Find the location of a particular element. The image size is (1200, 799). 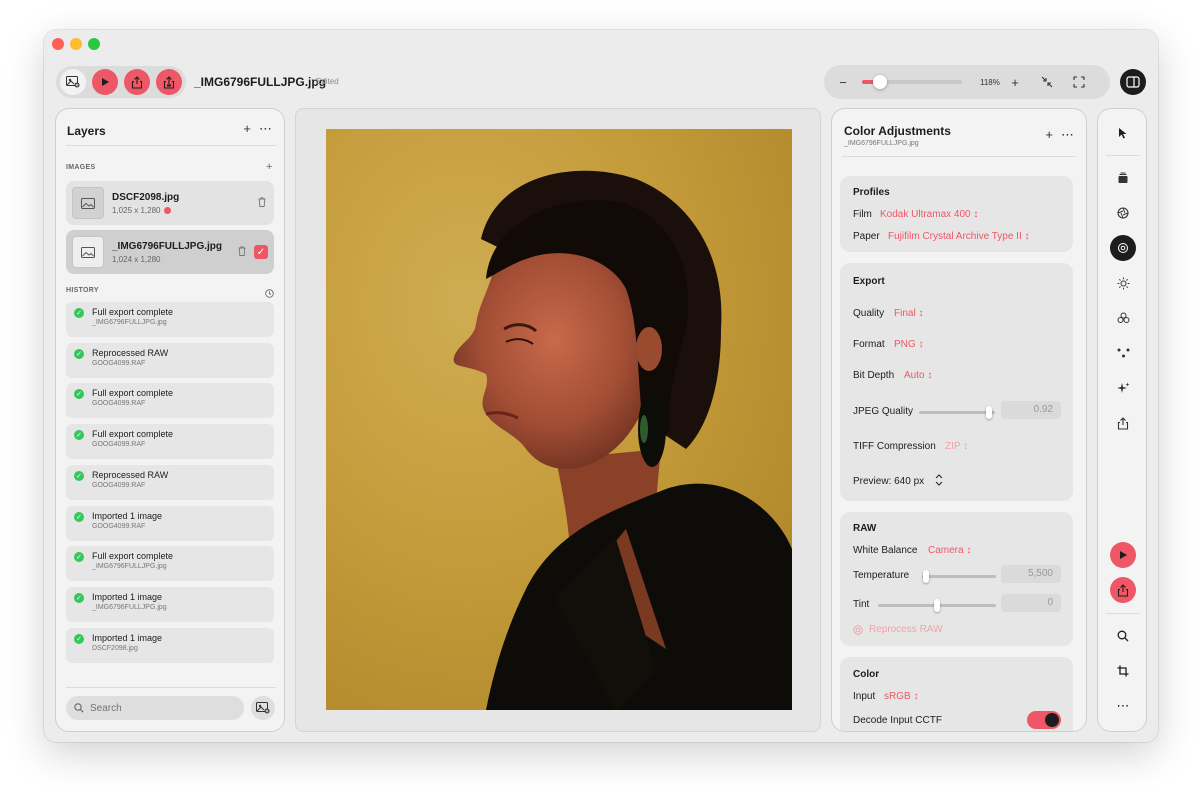

aperture-icon is located at coordinates (858, 629).